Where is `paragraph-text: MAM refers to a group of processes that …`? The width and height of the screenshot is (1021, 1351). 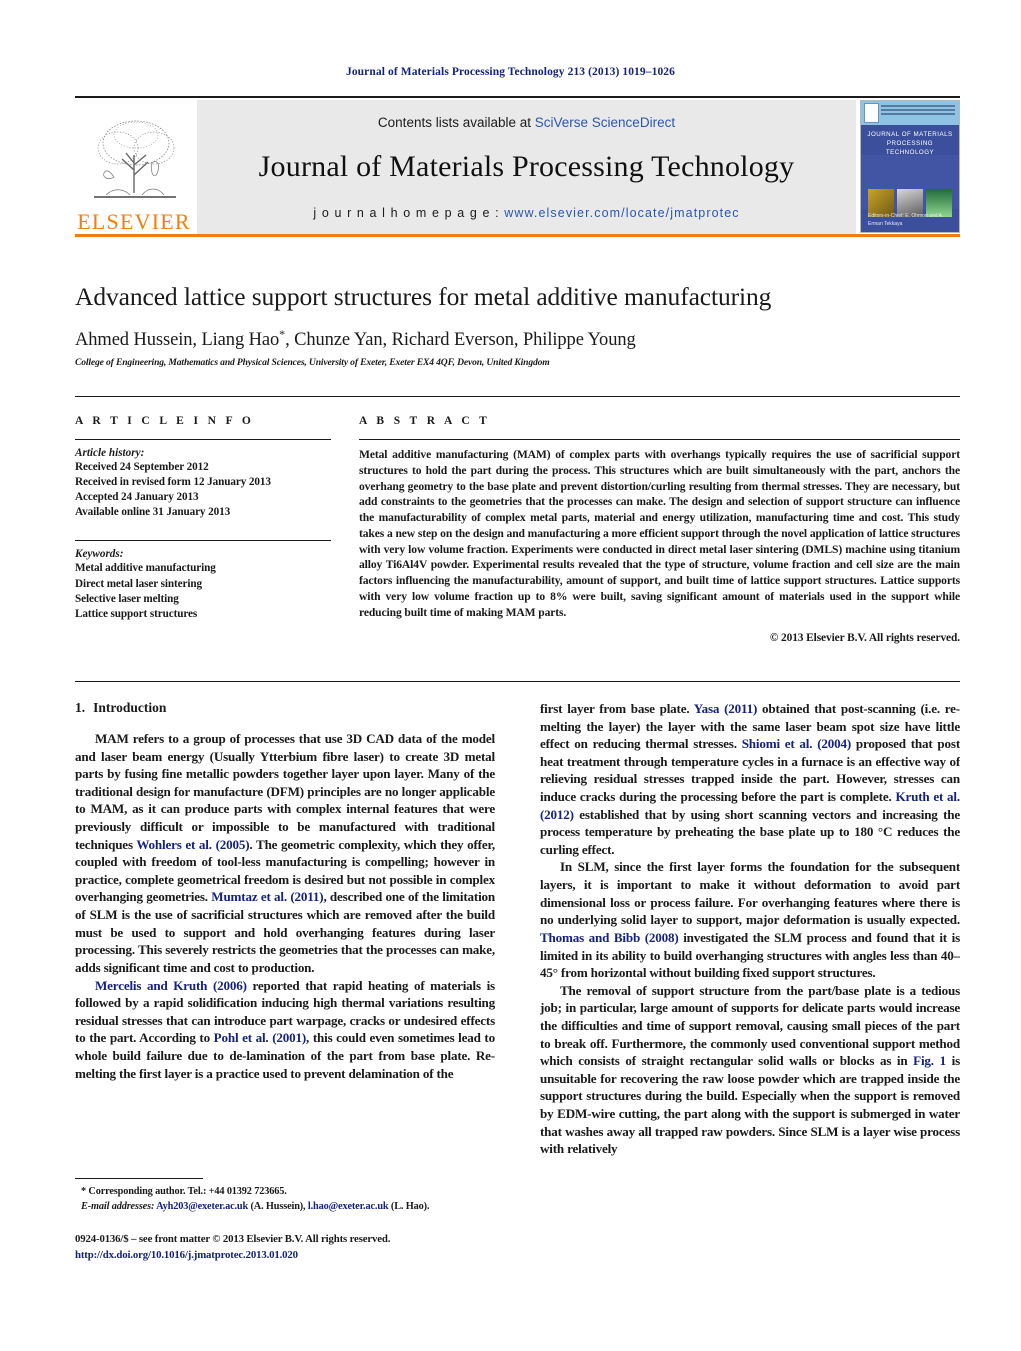 paragraph-text: MAM refers to a group of processes that … is located at coordinates (285, 791).